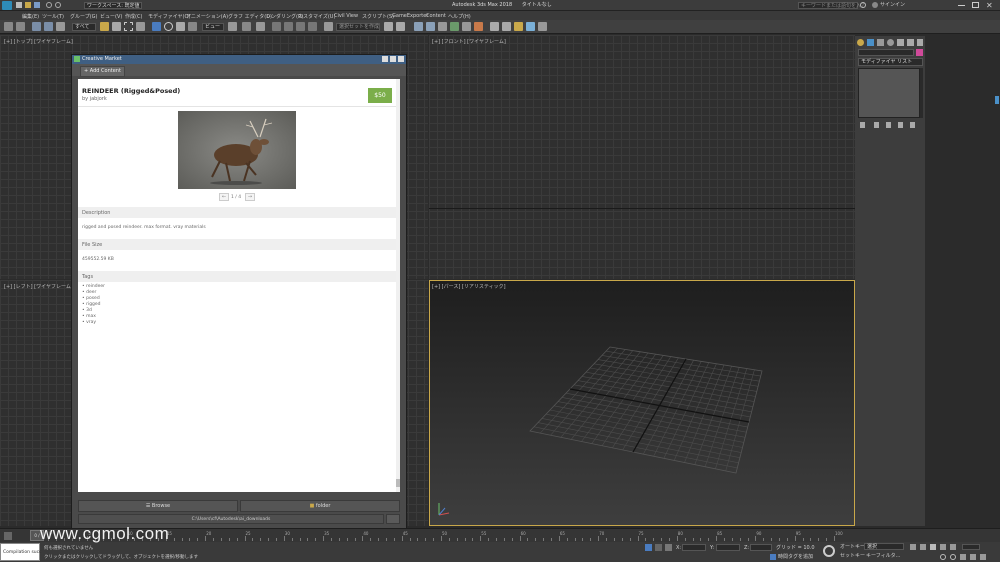 The height and width of the screenshot is (562, 1000). I want to click on set-key-icon, so click(829, 551).